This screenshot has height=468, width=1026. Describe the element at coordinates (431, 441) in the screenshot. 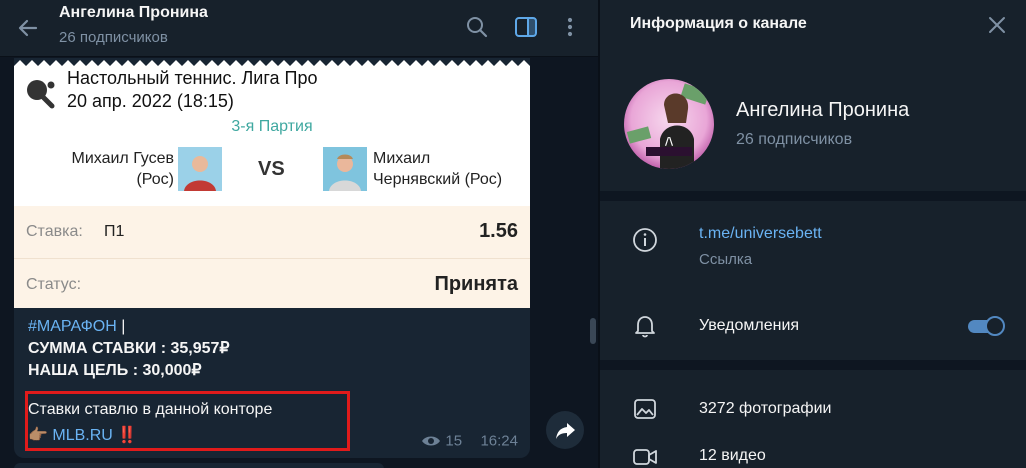

I see `views-eye-icon` at that location.